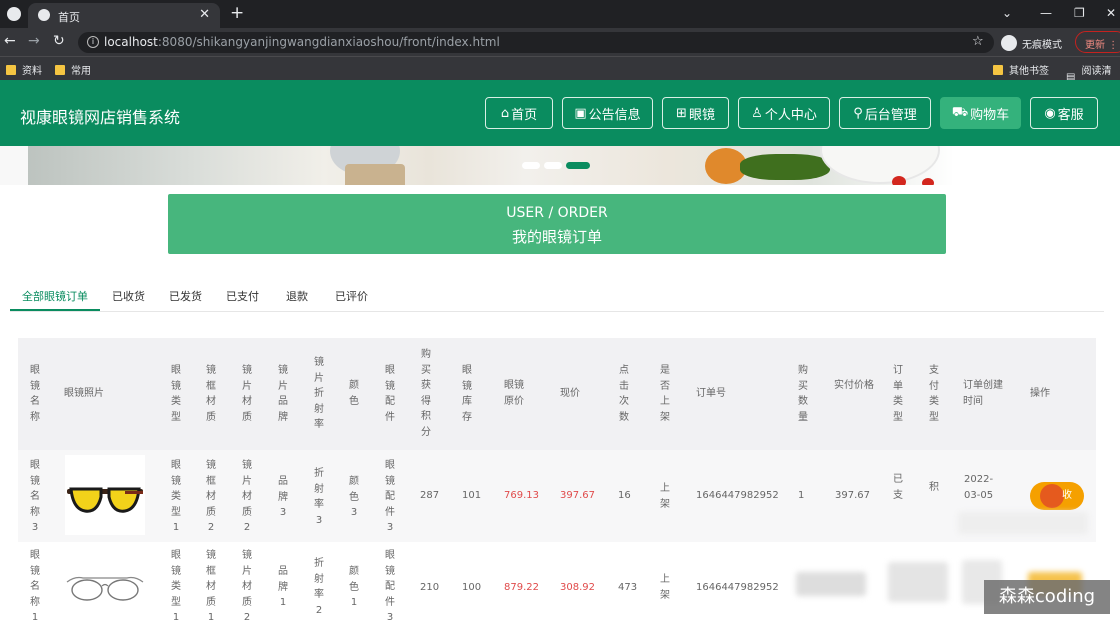 The image size is (1120, 627). I want to click on grid-icon: ⊞, so click(681, 113).